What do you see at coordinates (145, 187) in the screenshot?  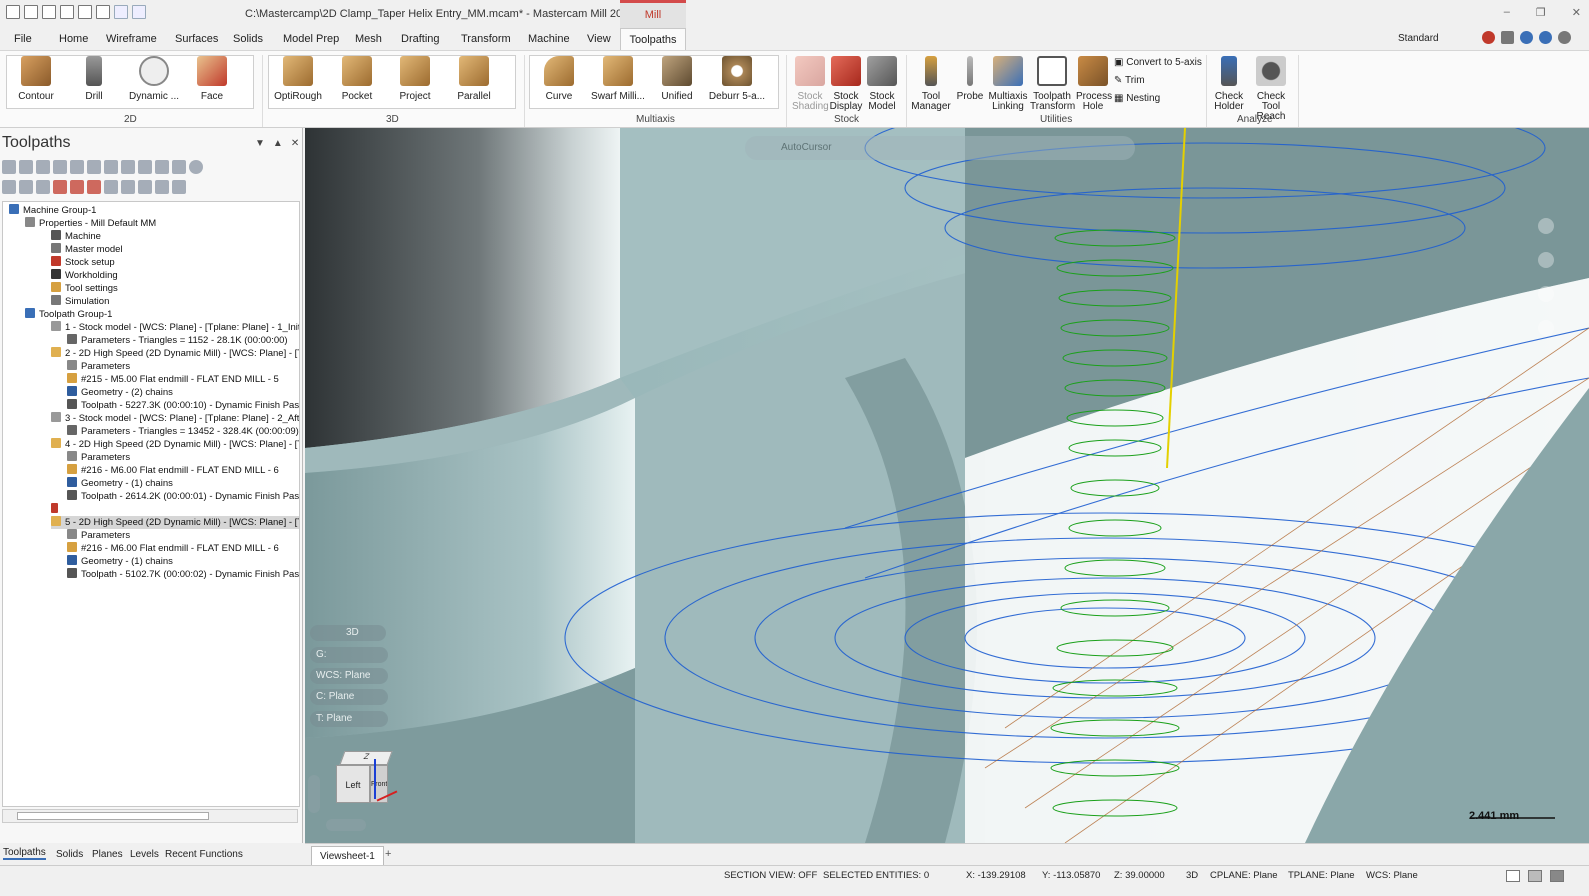 I see `group-display-icon` at bounding box center [145, 187].